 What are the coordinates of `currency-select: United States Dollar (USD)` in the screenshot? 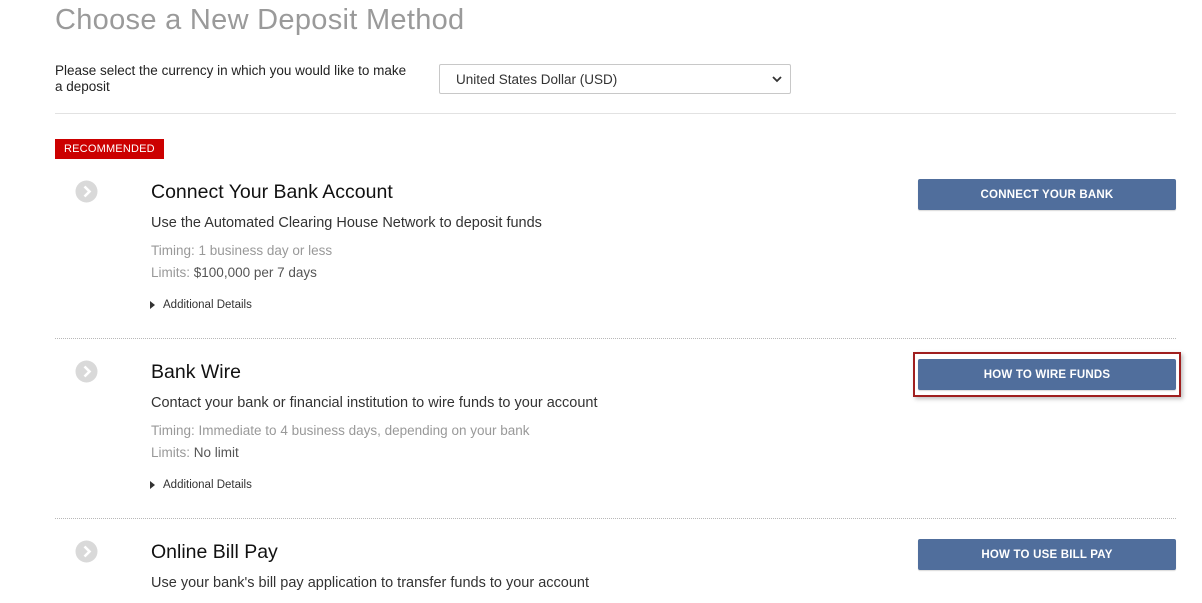 It's located at (615, 79).